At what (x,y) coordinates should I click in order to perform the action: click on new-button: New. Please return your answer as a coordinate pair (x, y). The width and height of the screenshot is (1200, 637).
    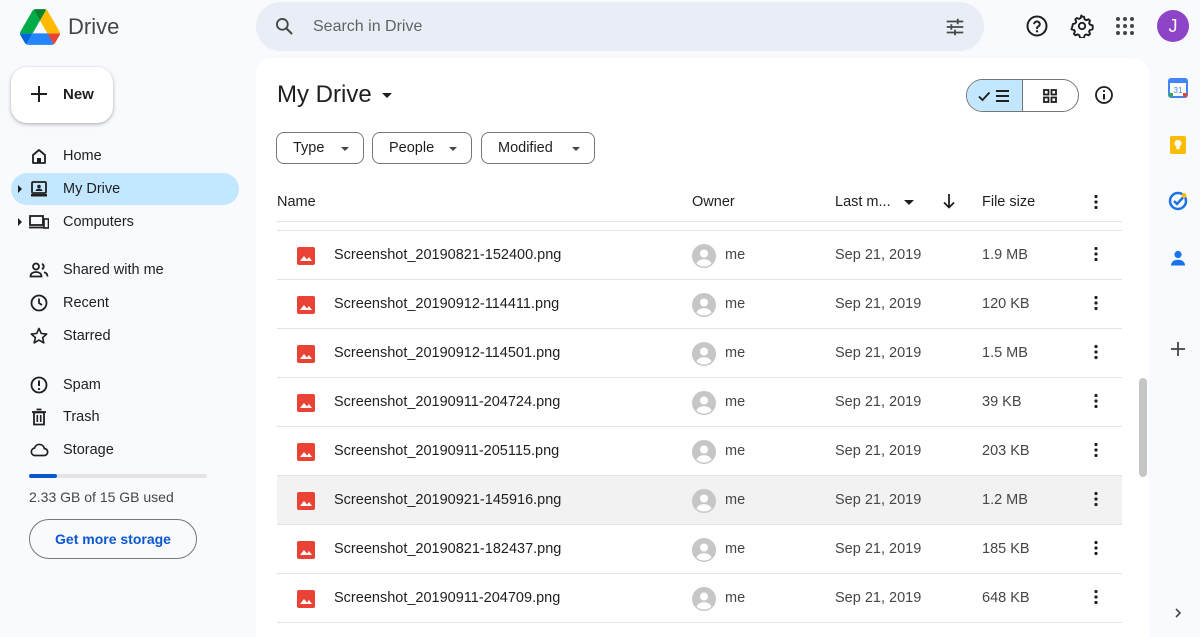
    Looking at the image, I should click on (62, 95).